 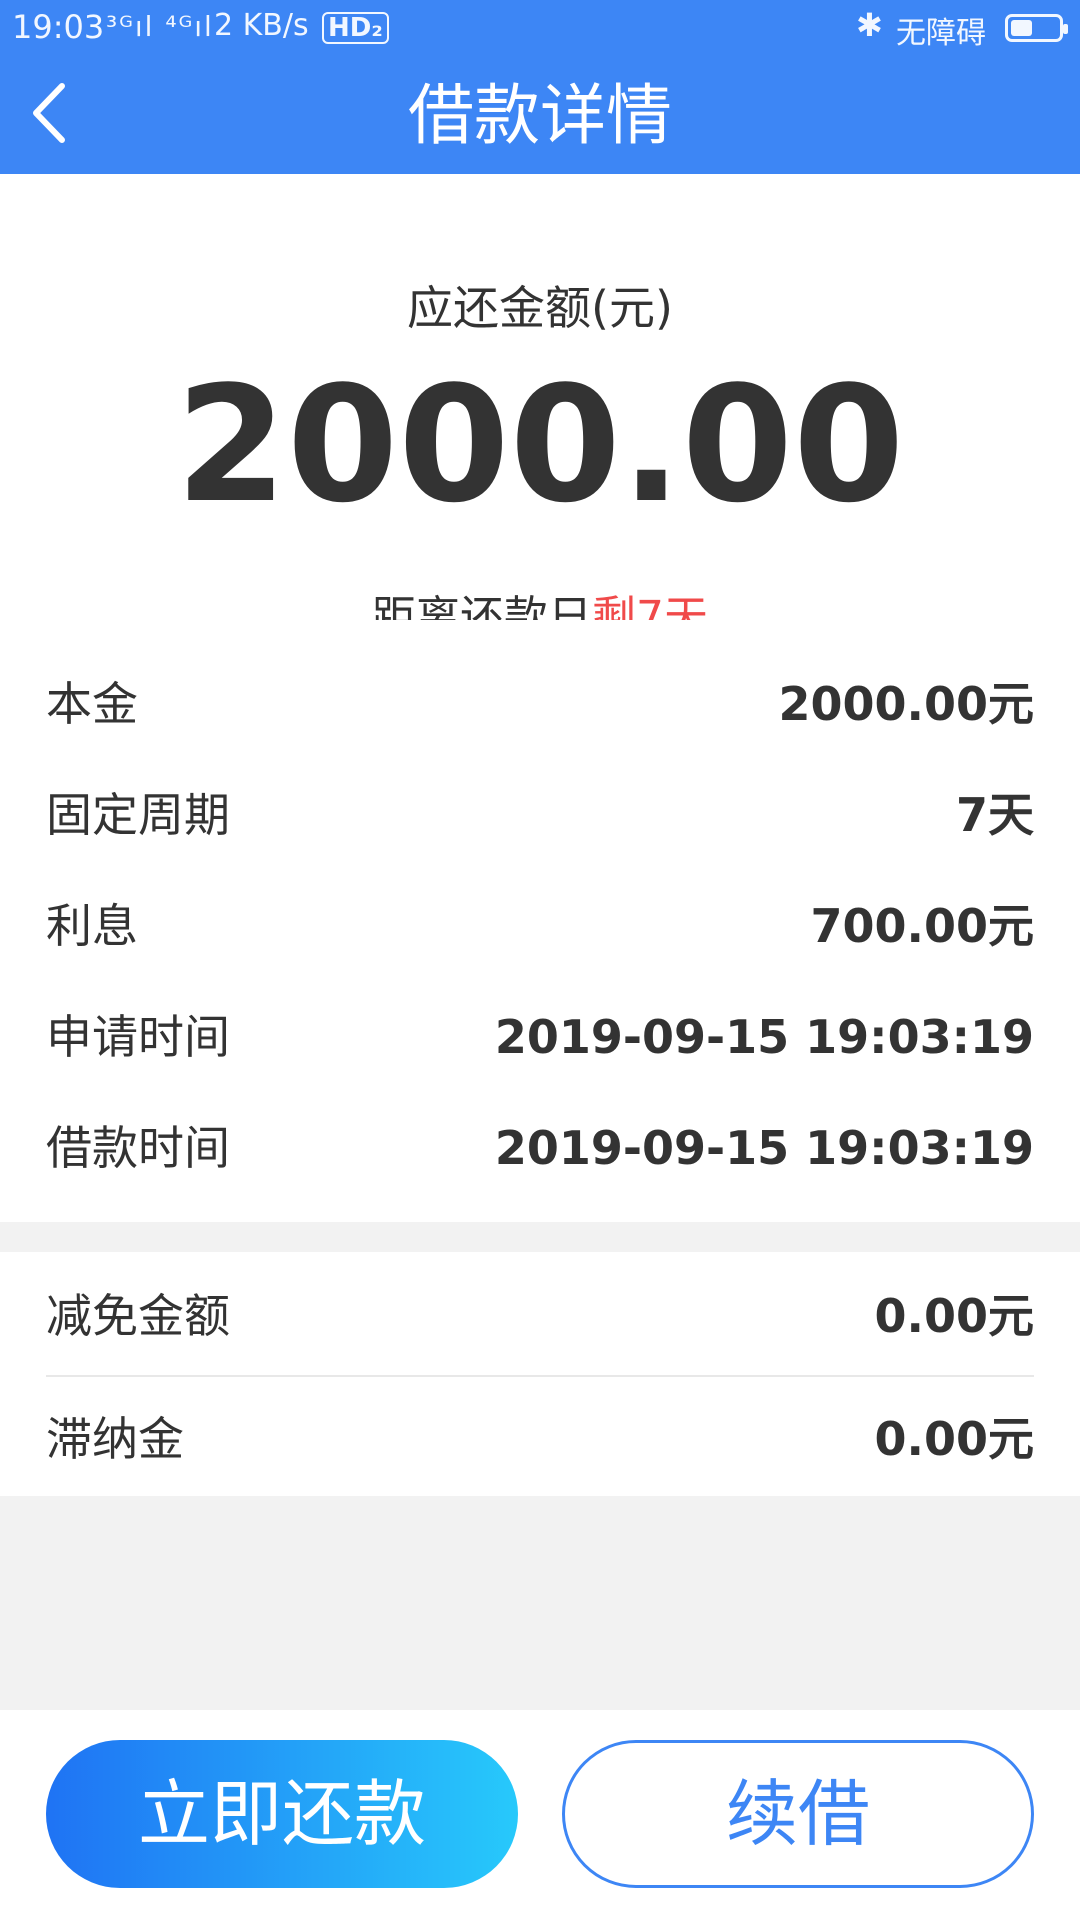 What do you see at coordinates (138, 1037) in the screenshot?
I see `detail-label: 申请时间` at bounding box center [138, 1037].